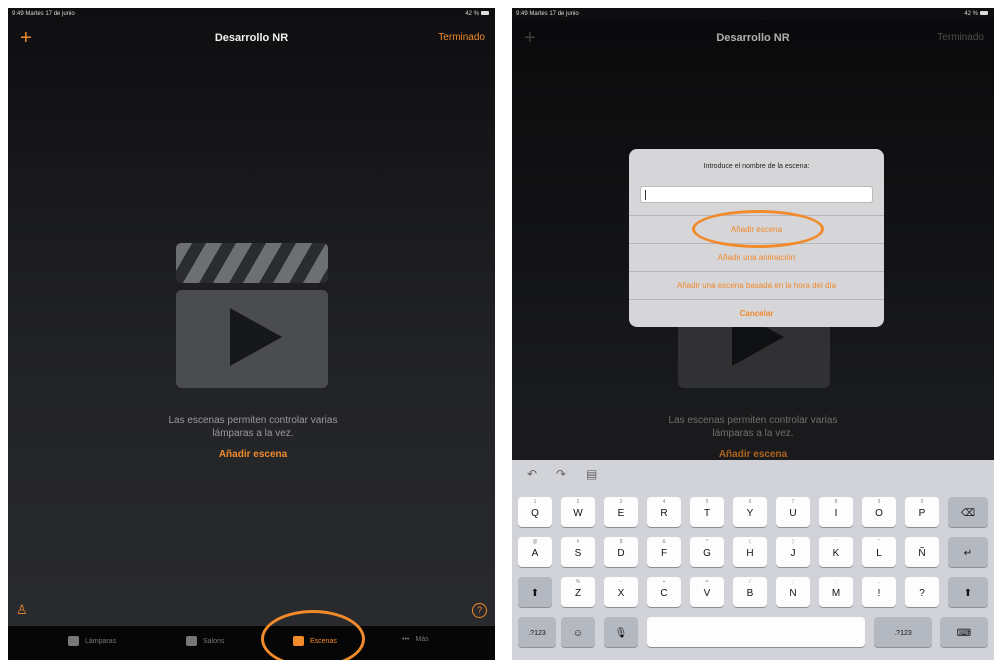 Image resolution: width=994 pixels, height=666 pixels. Describe the element at coordinates (750, 592) in the screenshot. I see `key-b: / B` at that location.